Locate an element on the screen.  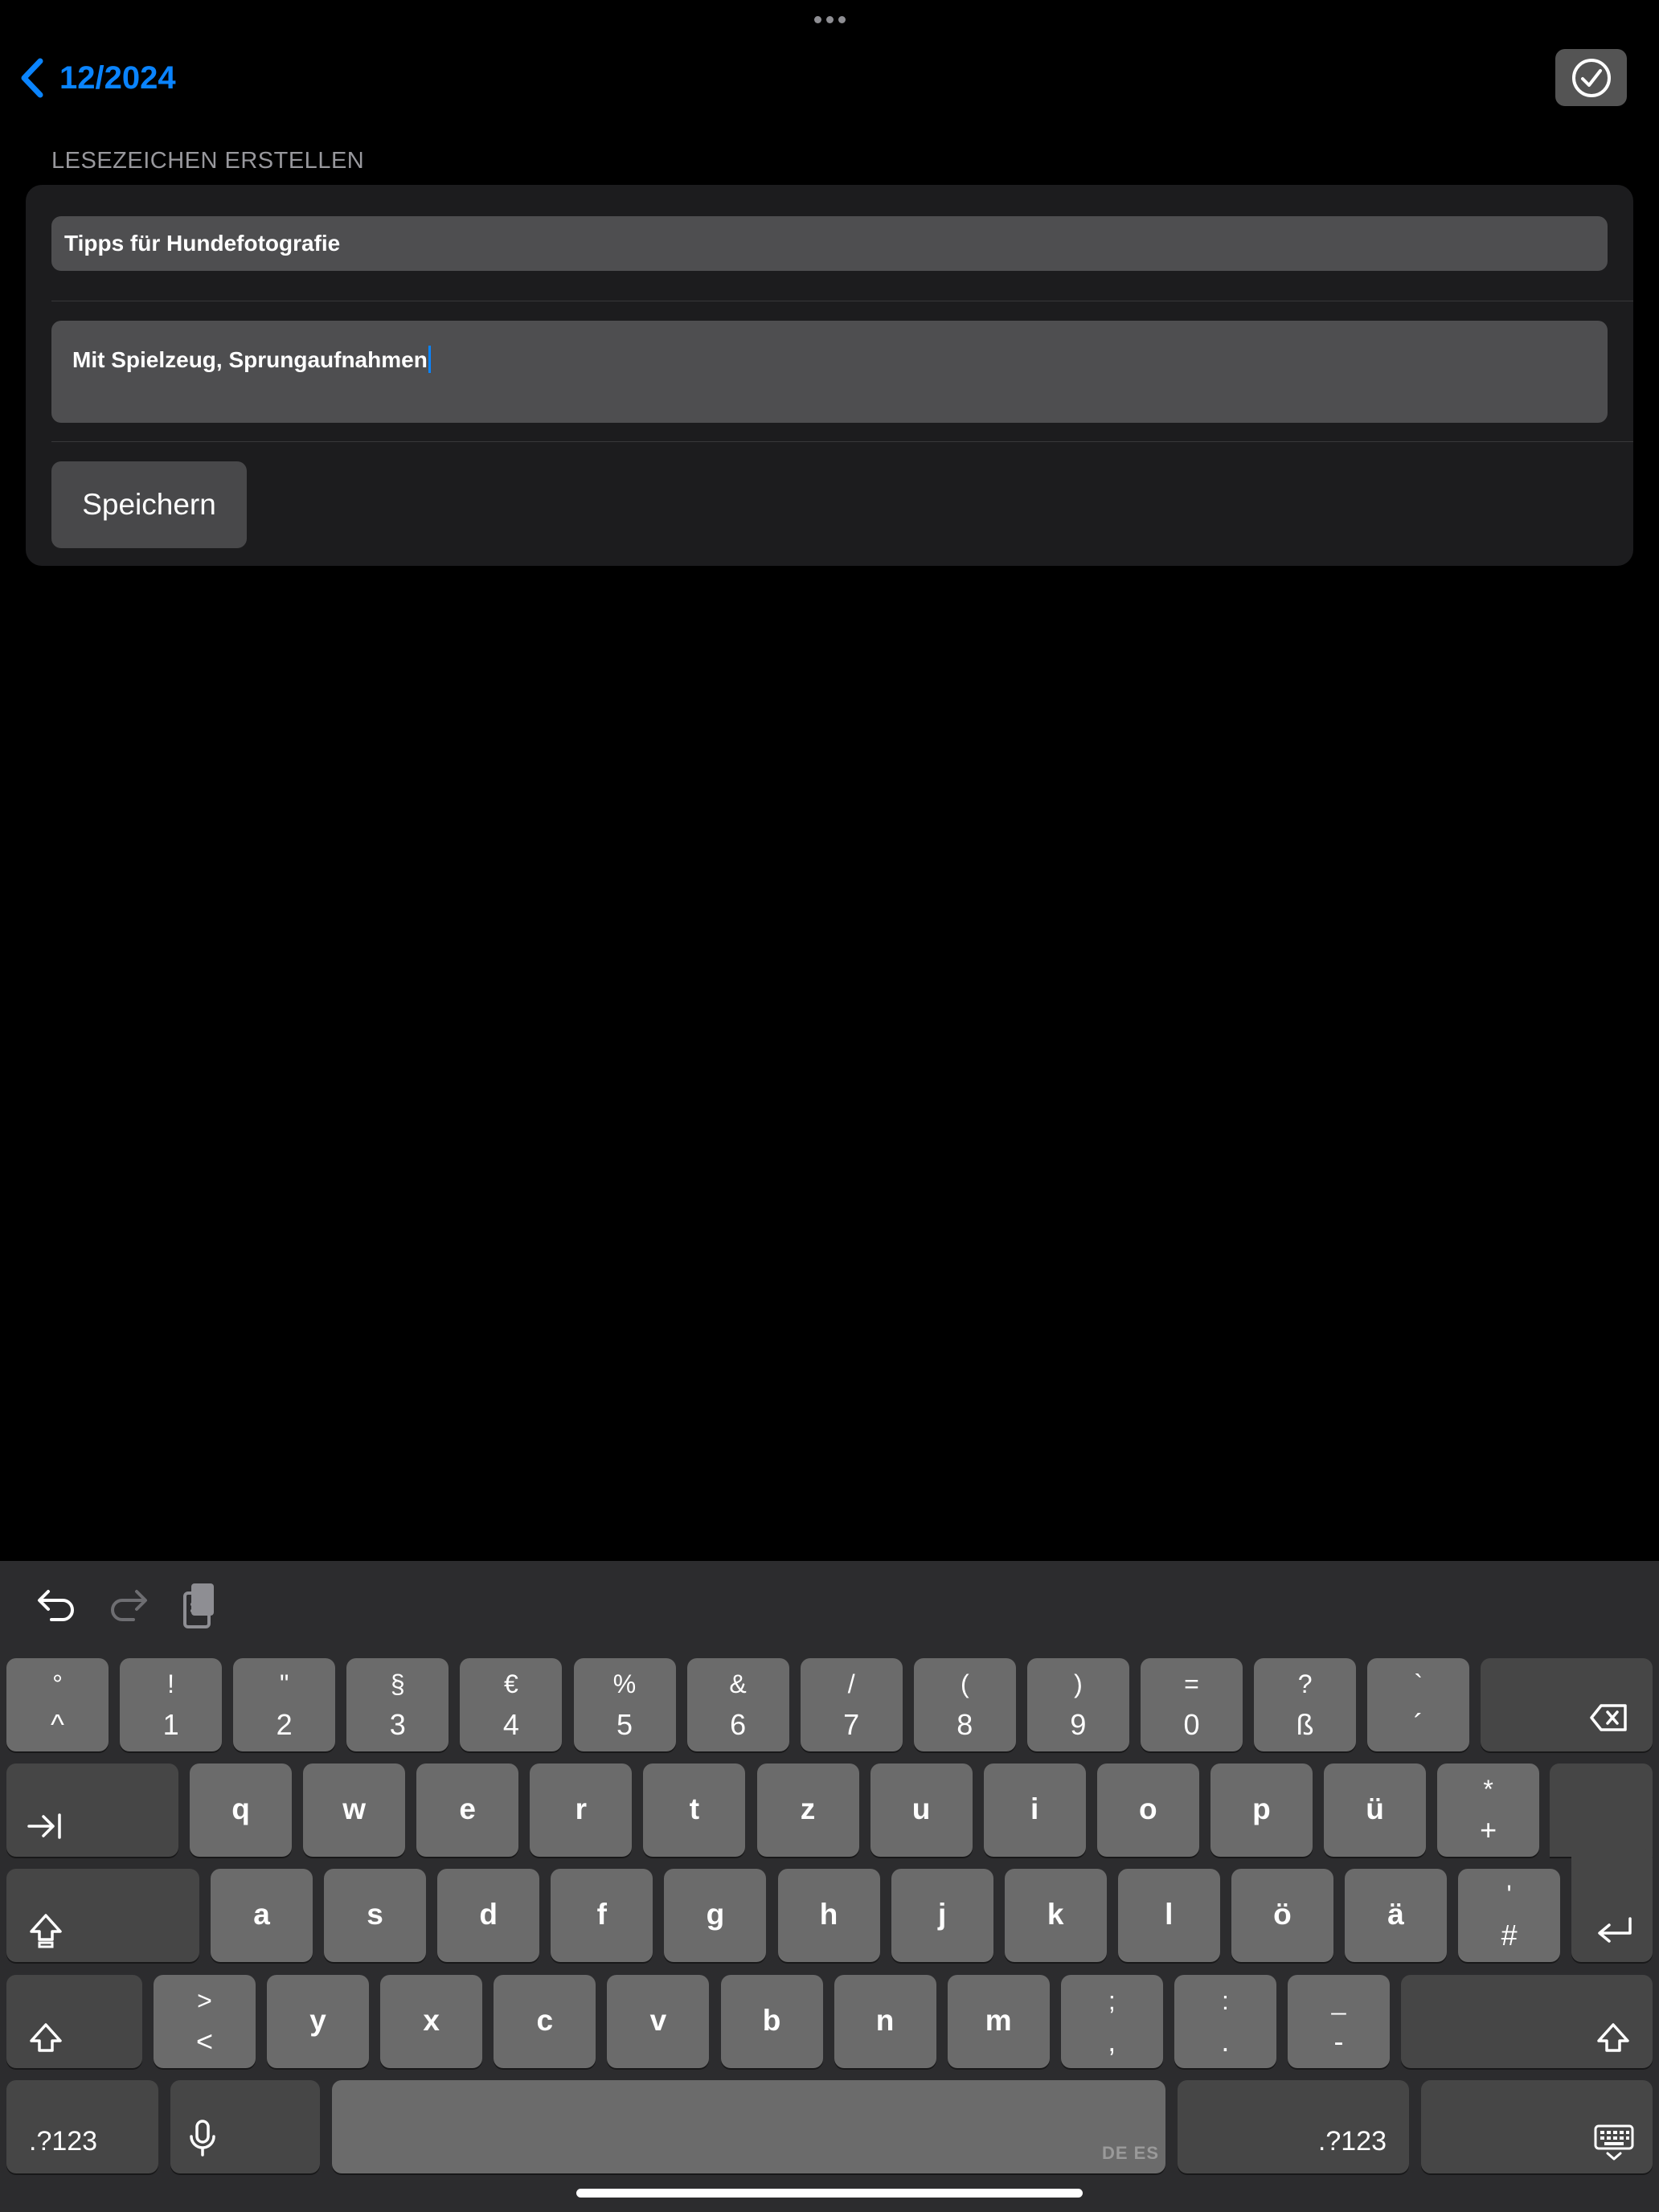
shift-key-right is located at coordinates (1527, 2021).